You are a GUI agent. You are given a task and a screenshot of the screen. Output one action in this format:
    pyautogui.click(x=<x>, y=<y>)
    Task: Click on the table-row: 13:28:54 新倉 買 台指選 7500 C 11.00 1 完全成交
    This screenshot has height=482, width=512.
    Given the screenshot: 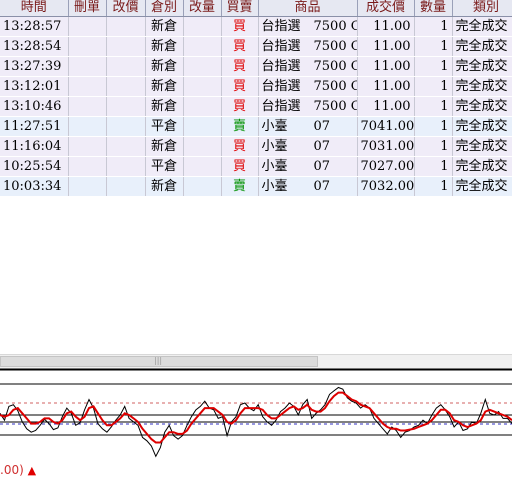 What is the action you would take?
    pyautogui.click(x=256, y=46)
    